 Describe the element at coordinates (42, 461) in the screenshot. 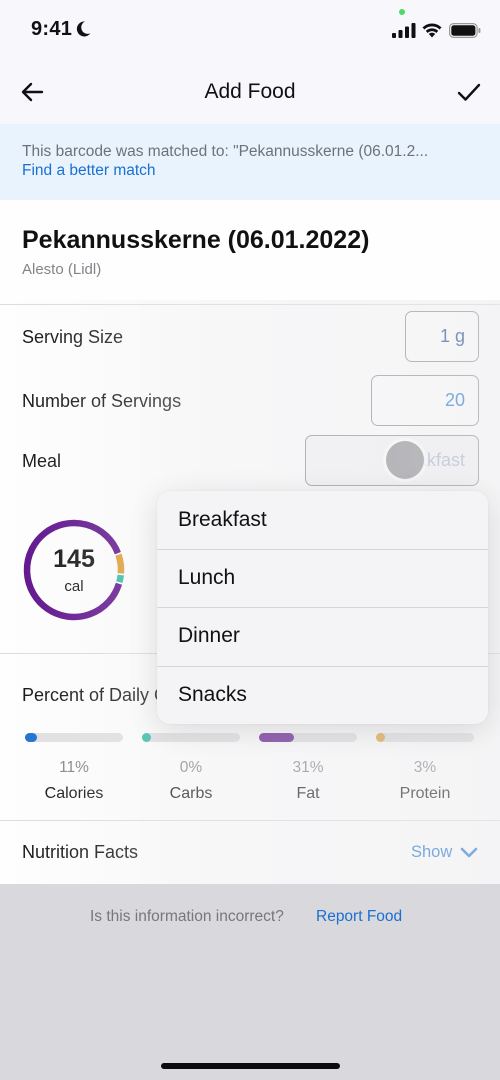

I see `meal-label: Meal` at that location.